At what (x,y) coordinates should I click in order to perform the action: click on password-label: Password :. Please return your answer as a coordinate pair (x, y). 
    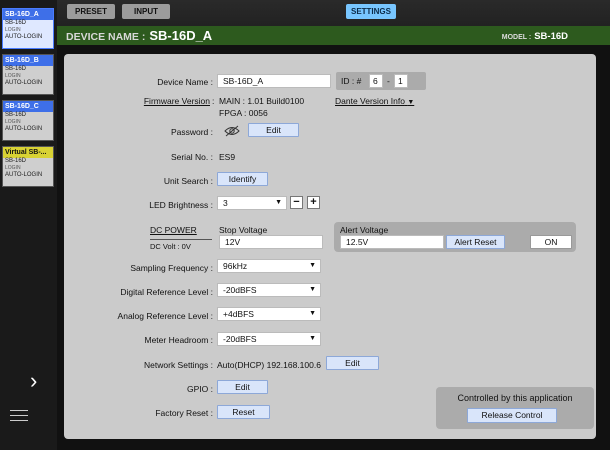
    Looking at the image, I should click on (191, 132).